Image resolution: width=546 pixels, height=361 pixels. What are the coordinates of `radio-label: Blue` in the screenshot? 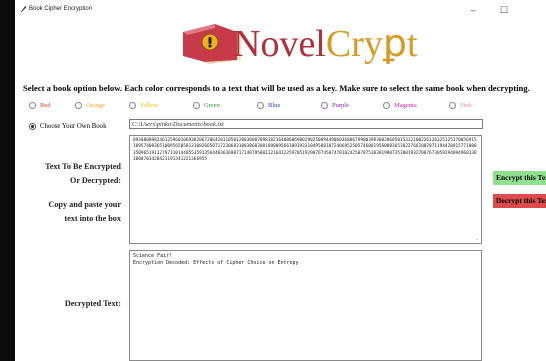 It's located at (274, 105).